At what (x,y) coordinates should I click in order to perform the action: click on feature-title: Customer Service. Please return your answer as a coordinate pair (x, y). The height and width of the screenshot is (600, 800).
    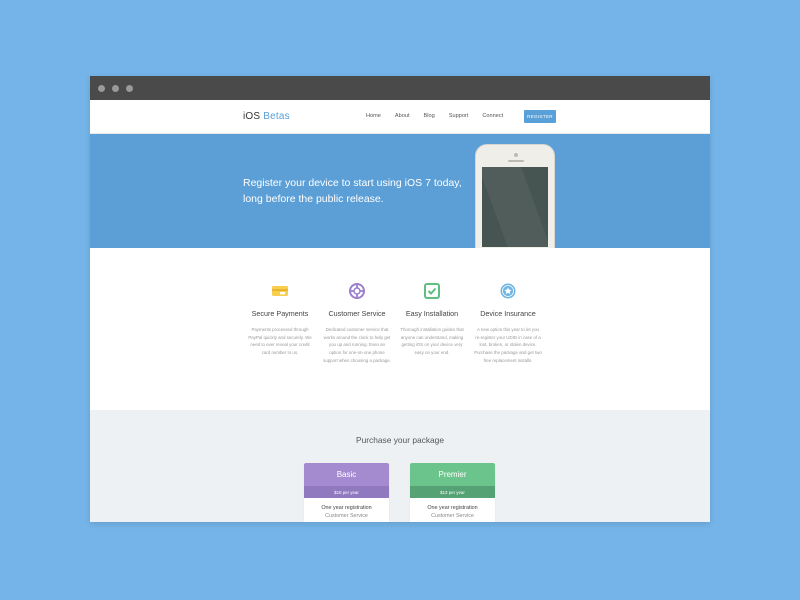
    Looking at the image, I should click on (357, 313).